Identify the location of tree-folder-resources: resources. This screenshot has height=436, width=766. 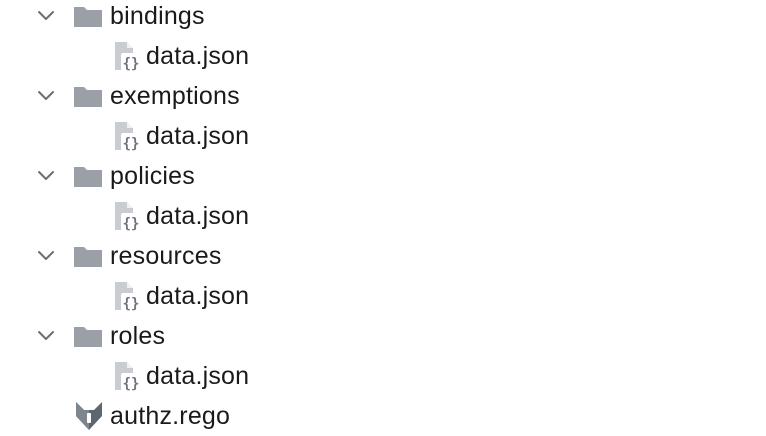
(383, 255).